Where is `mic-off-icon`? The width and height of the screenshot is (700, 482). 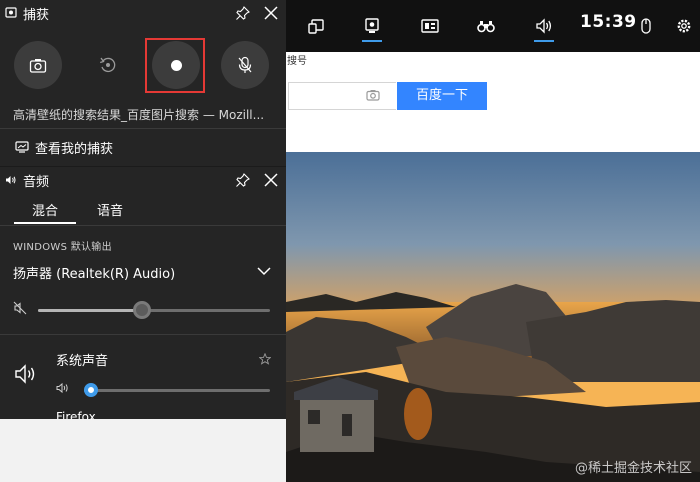 mic-off-icon is located at coordinates (245, 64).